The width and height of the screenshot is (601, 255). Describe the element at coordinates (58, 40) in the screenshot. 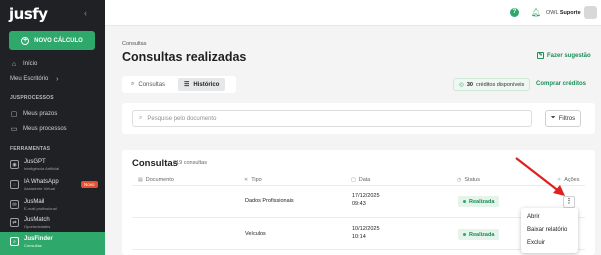

I see `new-calculation-label: NOVO CÁLCULO` at that location.